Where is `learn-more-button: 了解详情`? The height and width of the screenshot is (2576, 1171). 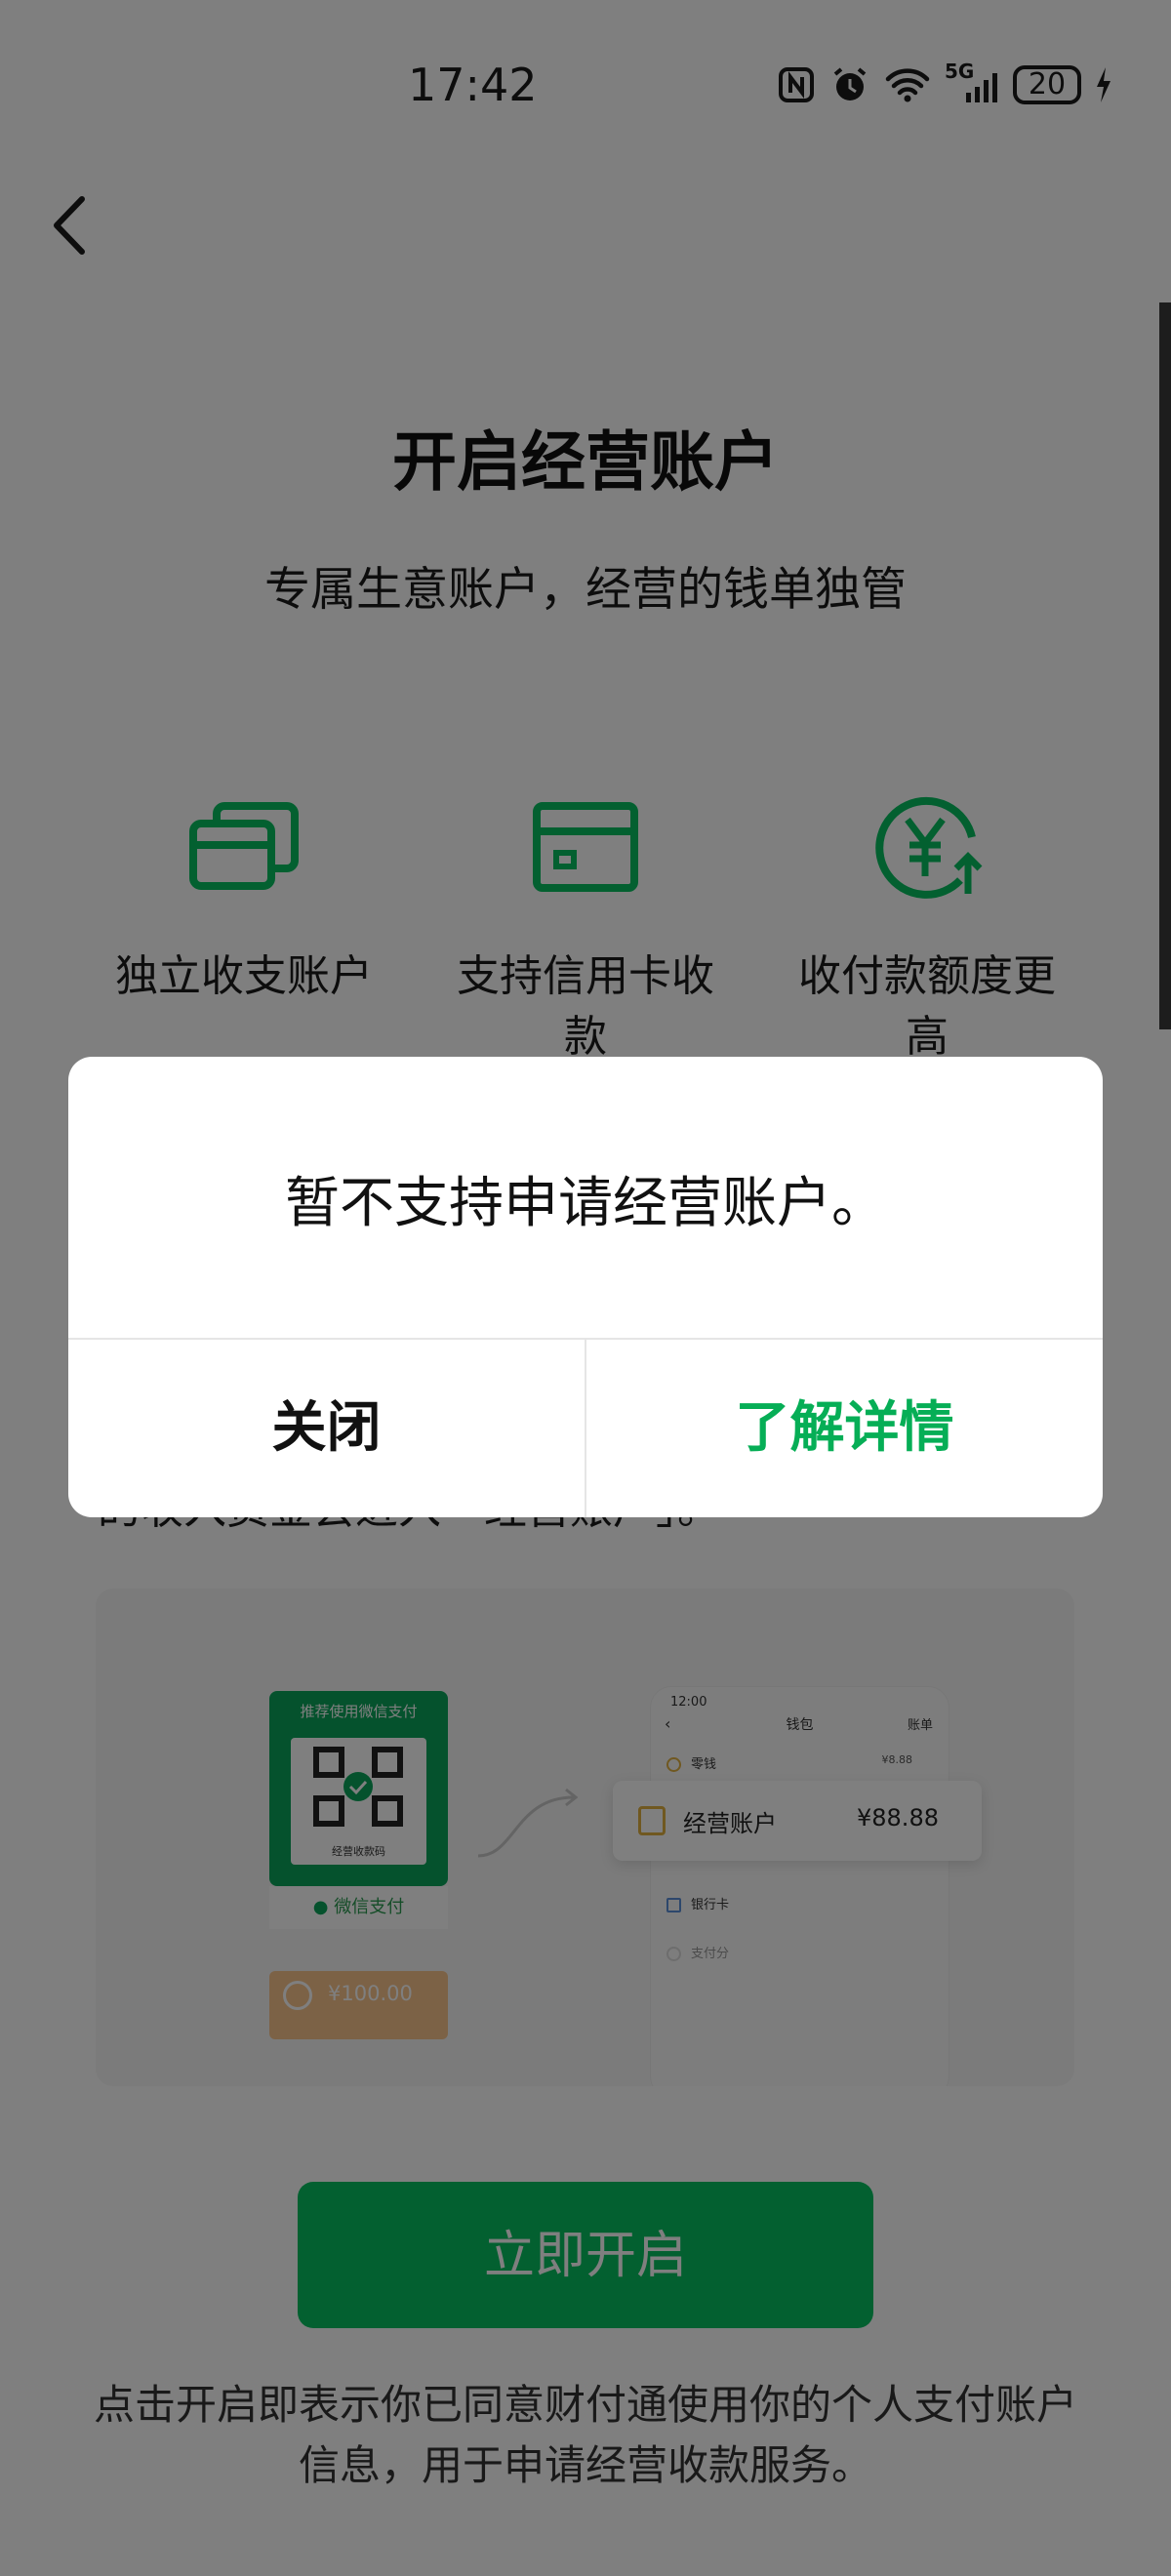
learn-more-button: 了解详情 is located at coordinates (844, 1428).